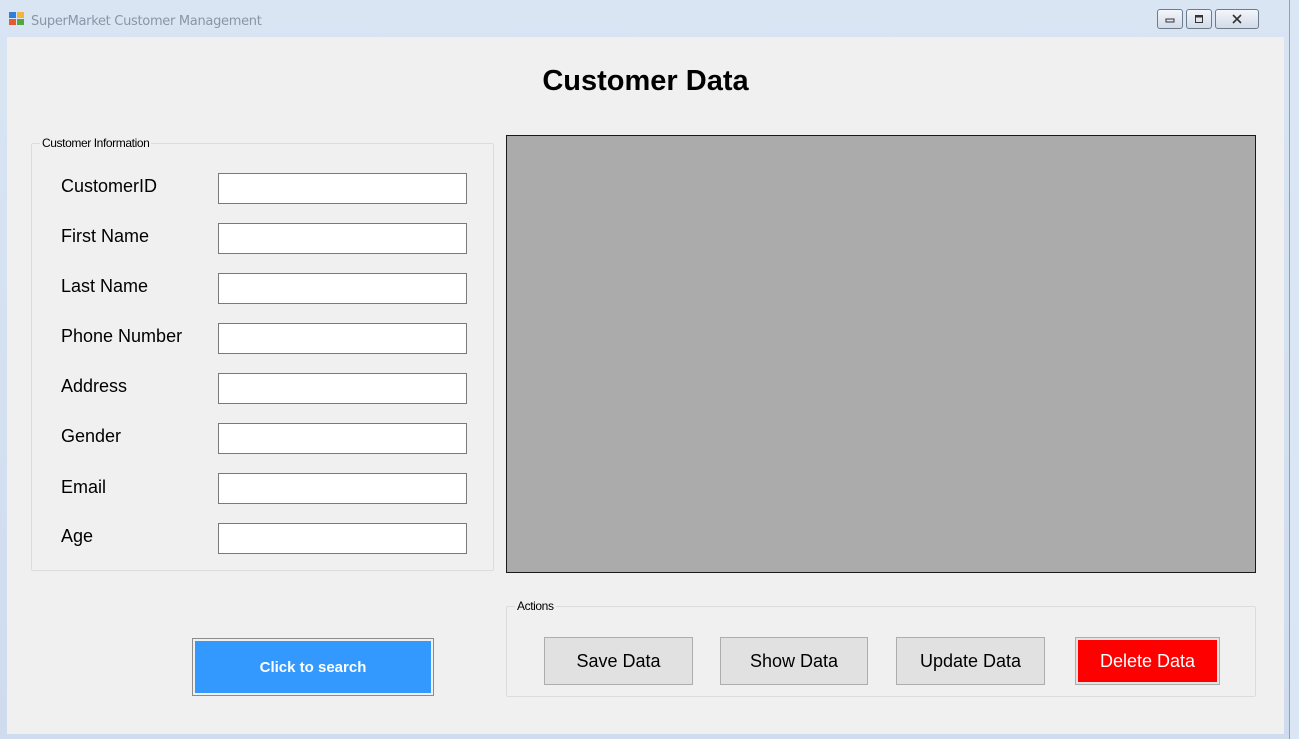  I want to click on email-label: Email, so click(84, 487).